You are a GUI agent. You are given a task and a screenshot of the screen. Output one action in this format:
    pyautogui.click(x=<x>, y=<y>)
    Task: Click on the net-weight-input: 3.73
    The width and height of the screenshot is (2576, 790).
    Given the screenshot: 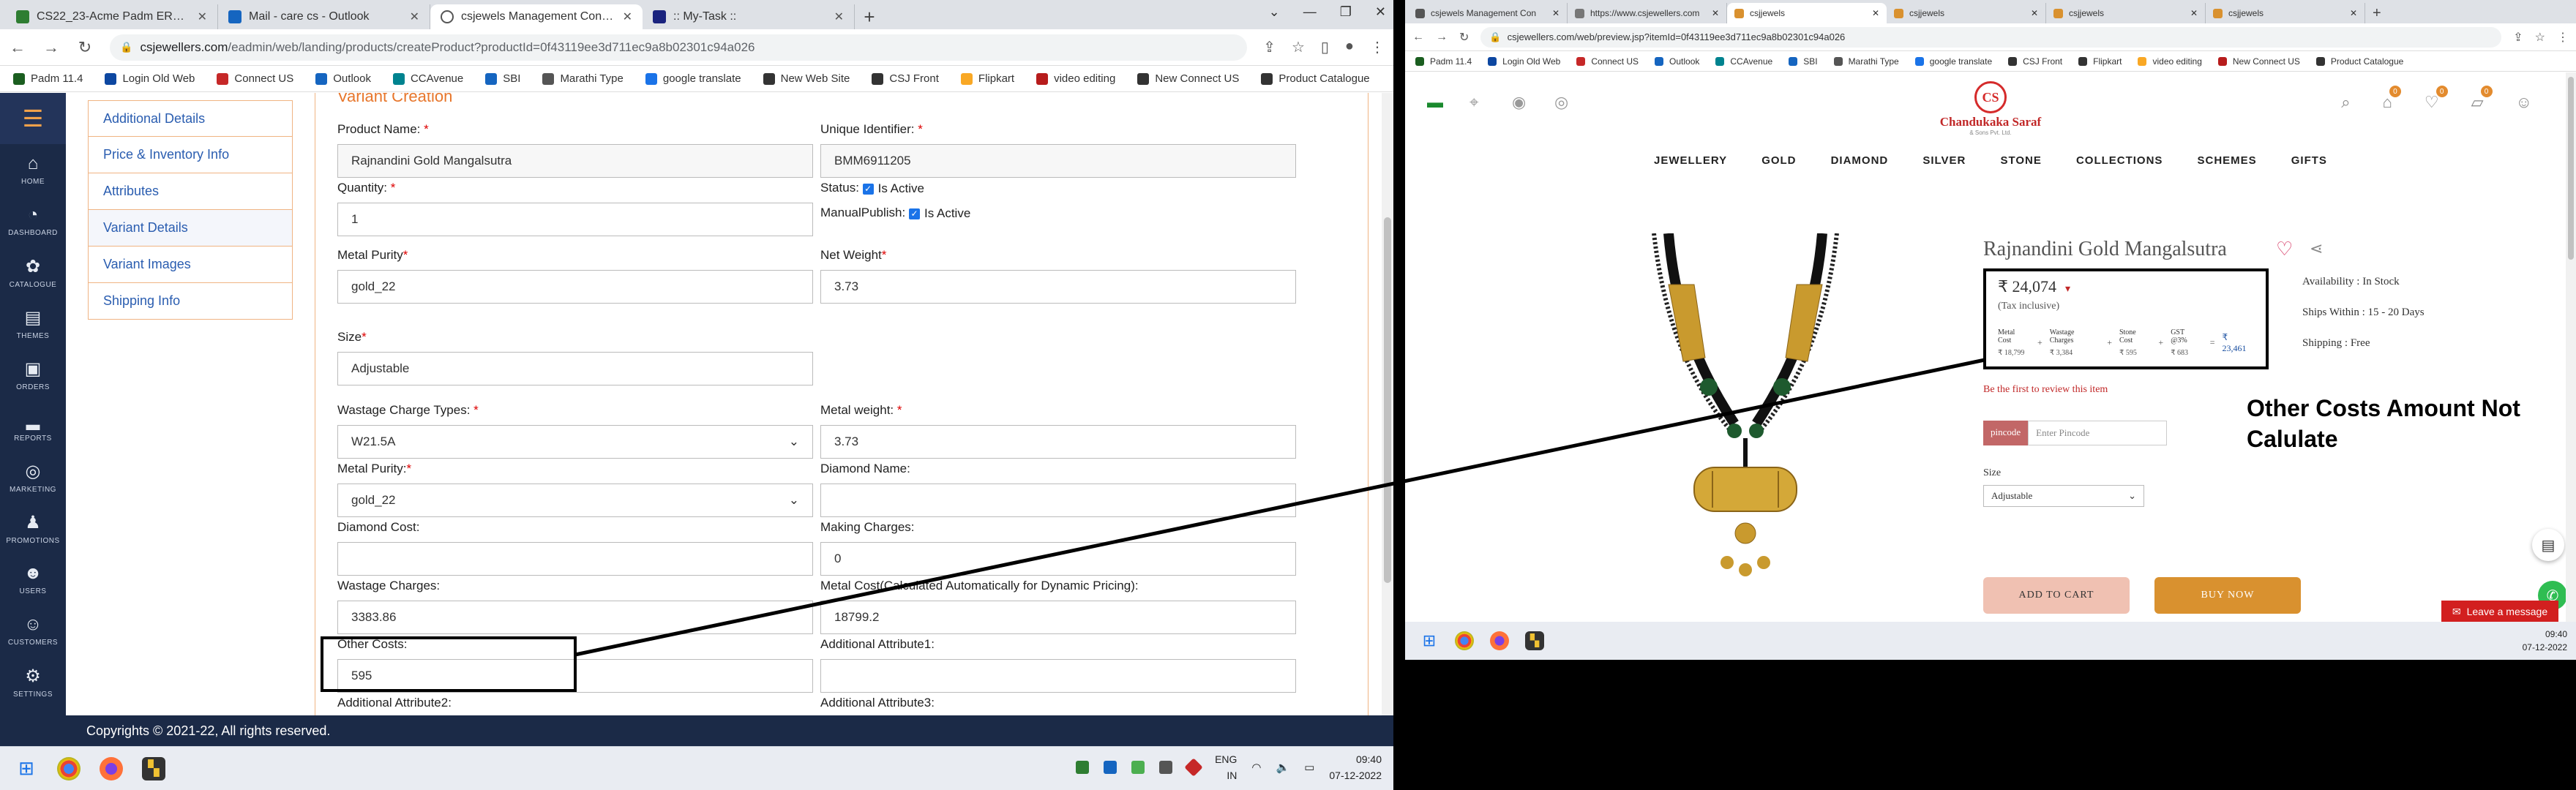 What is the action you would take?
    pyautogui.click(x=1058, y=287)
    